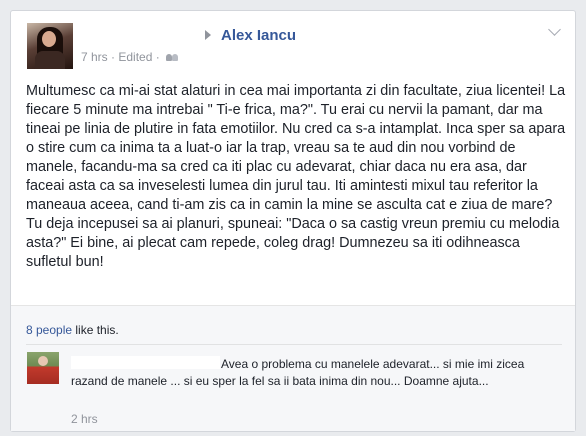 This screenshot has width=586, height=436. I want to click on redacted-commenter-name, so click(145, 362).